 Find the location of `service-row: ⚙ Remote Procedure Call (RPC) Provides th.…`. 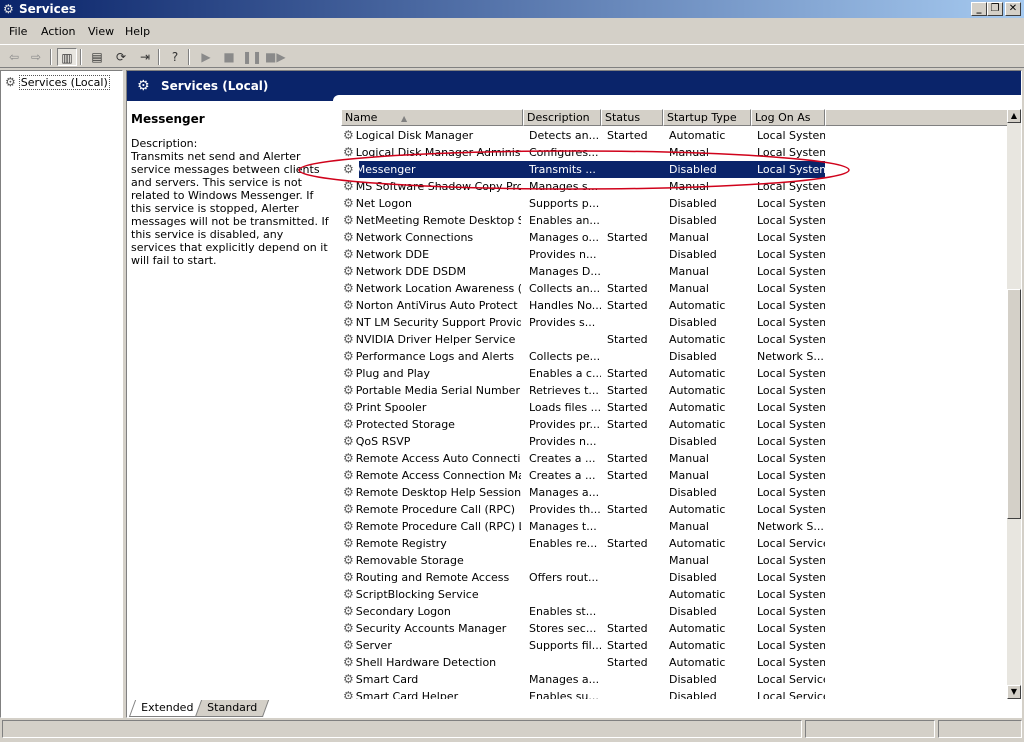

service-row: ⚙ Remote Procedure Call (RPC) Provides th.… is located at coordinates (675, 509).